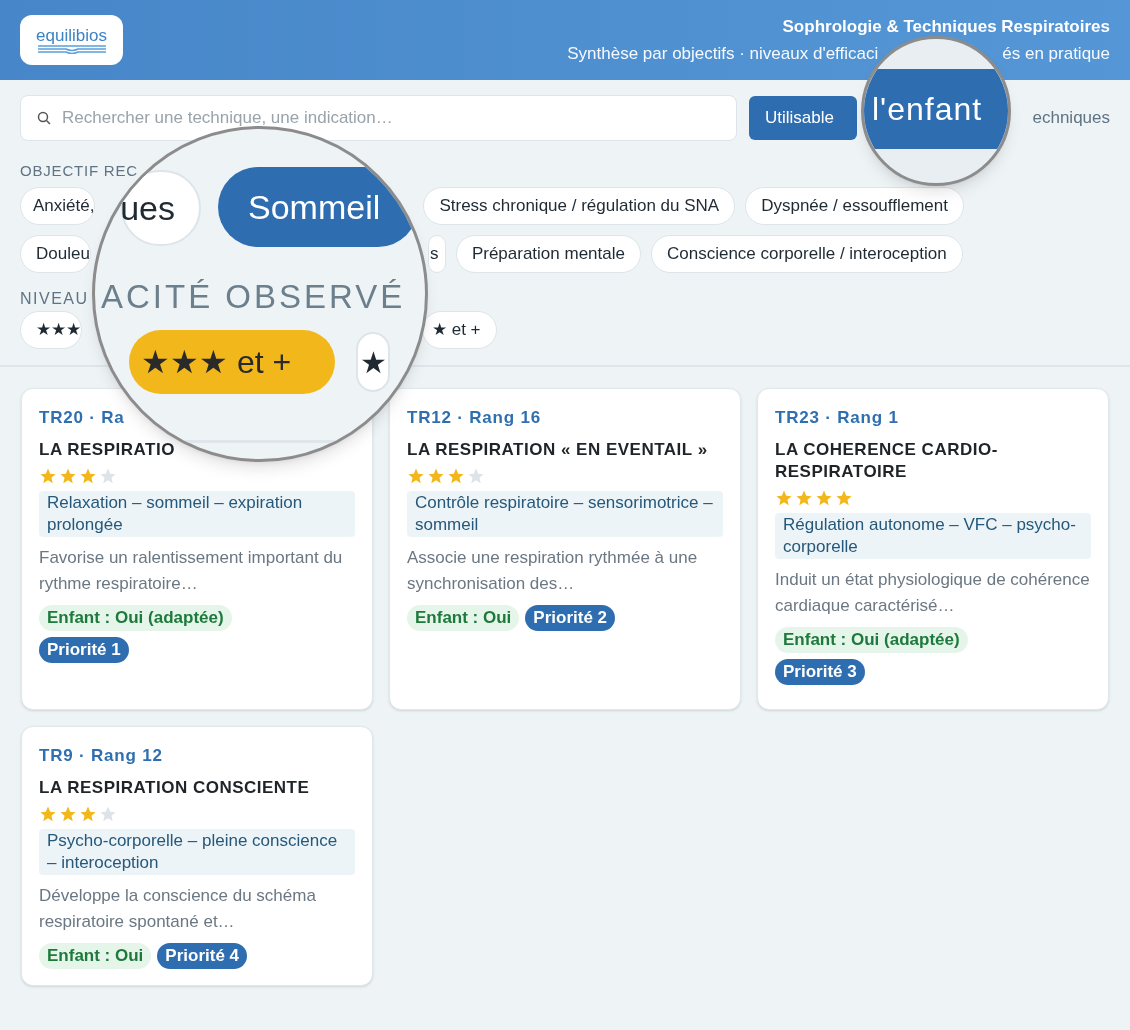  I want to click on filter-chip: Douleu, so click(55, 254).